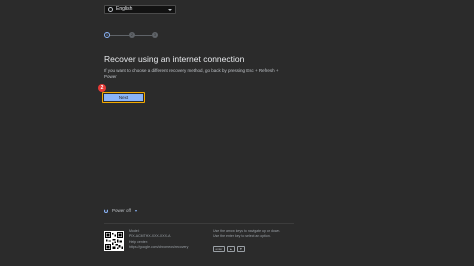 Image resolution: width=474 pixels, height=266 pixels. I want to click on enter-key: enter, so click(219, 249).